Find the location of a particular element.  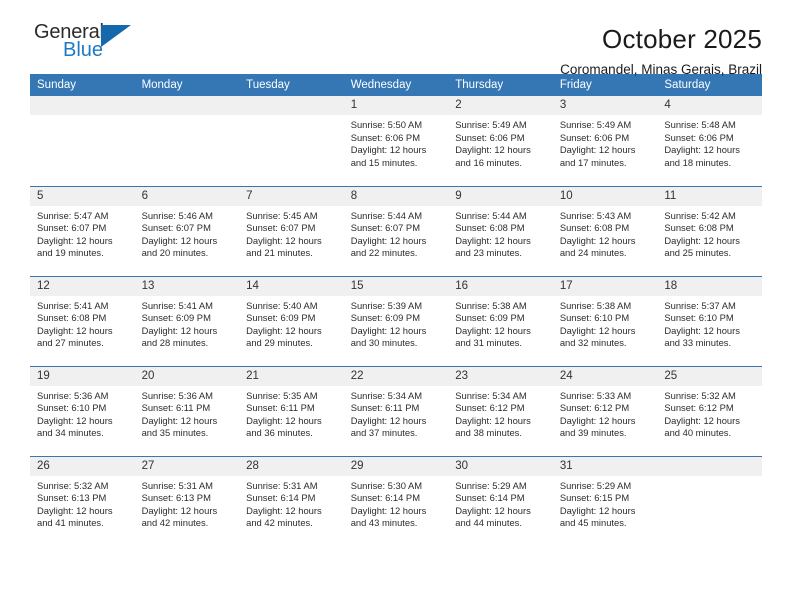

daylight-duration-line2: and 25 minutes. is located at coordinates (698, 253).